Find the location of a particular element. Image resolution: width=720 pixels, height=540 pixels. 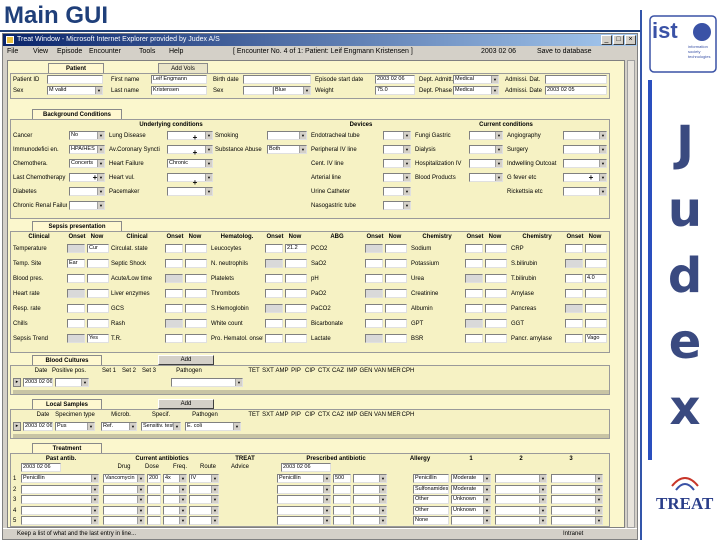

allergy-drug-field: Sulfonamides is located at coordinates (431, 489).